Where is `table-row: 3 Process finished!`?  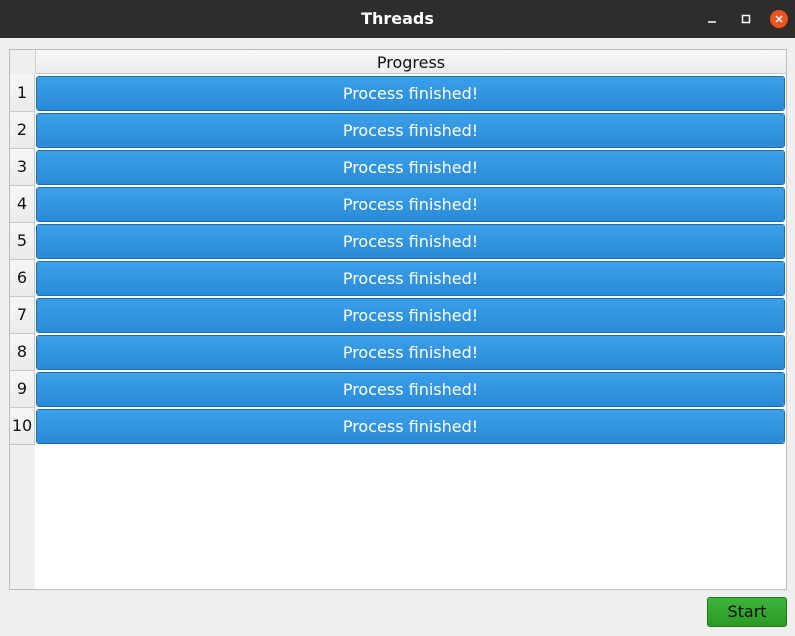
table-row: 3 Process finished! is located at coordinates (398, 167).